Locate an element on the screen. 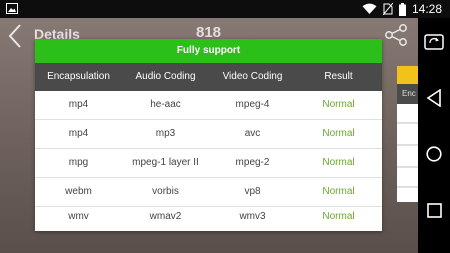 The image size is (450, 253). audio-coding-cell: wmav2 is located at coordinates (165, 216).